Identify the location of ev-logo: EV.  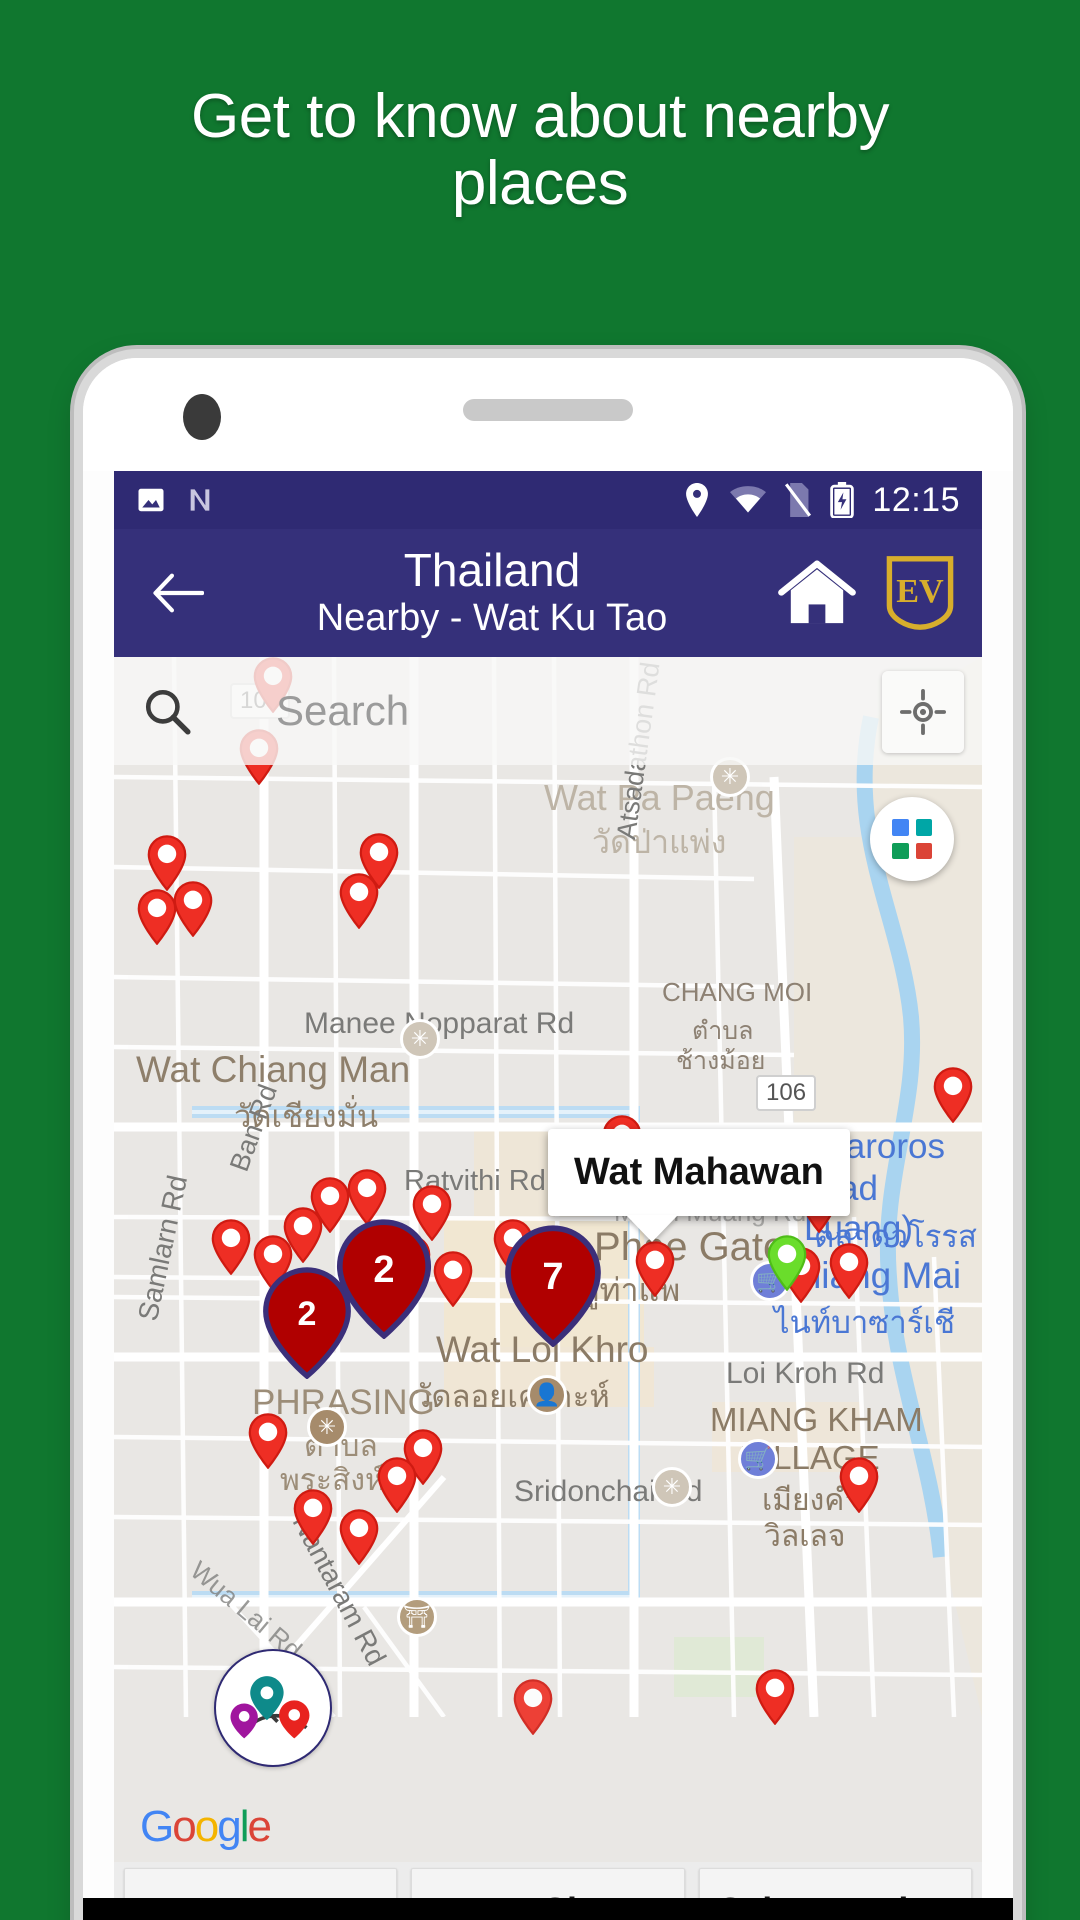
(920, 593).